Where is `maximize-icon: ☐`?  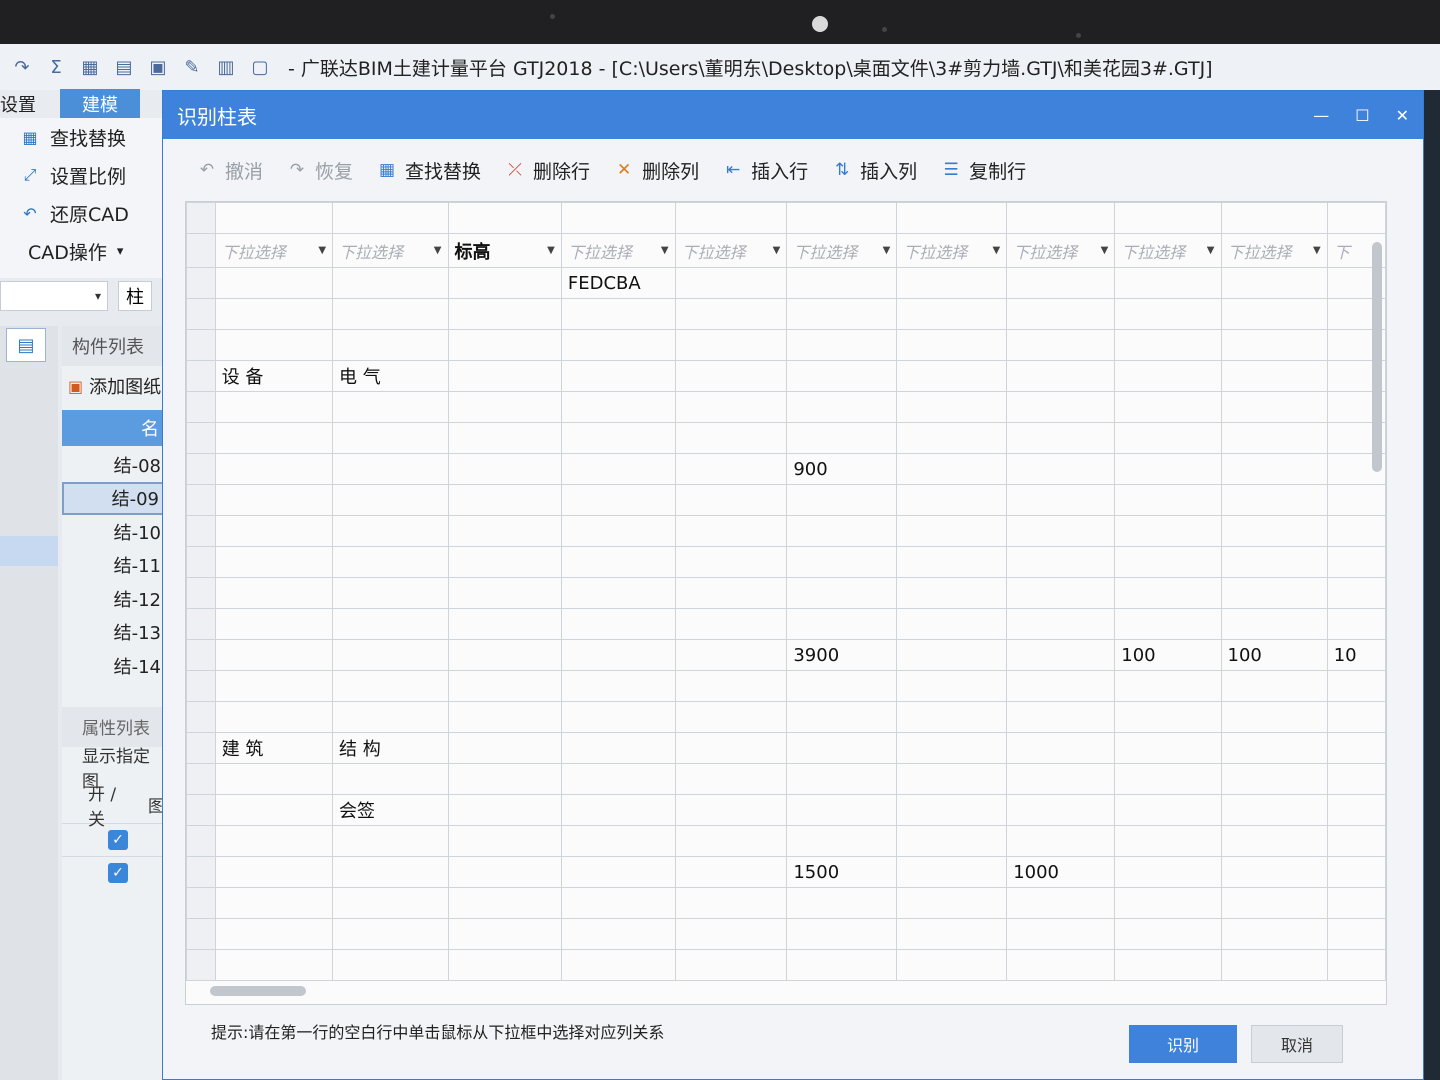
maximize-icon: ☐ is located at coordinates (1362, 115).